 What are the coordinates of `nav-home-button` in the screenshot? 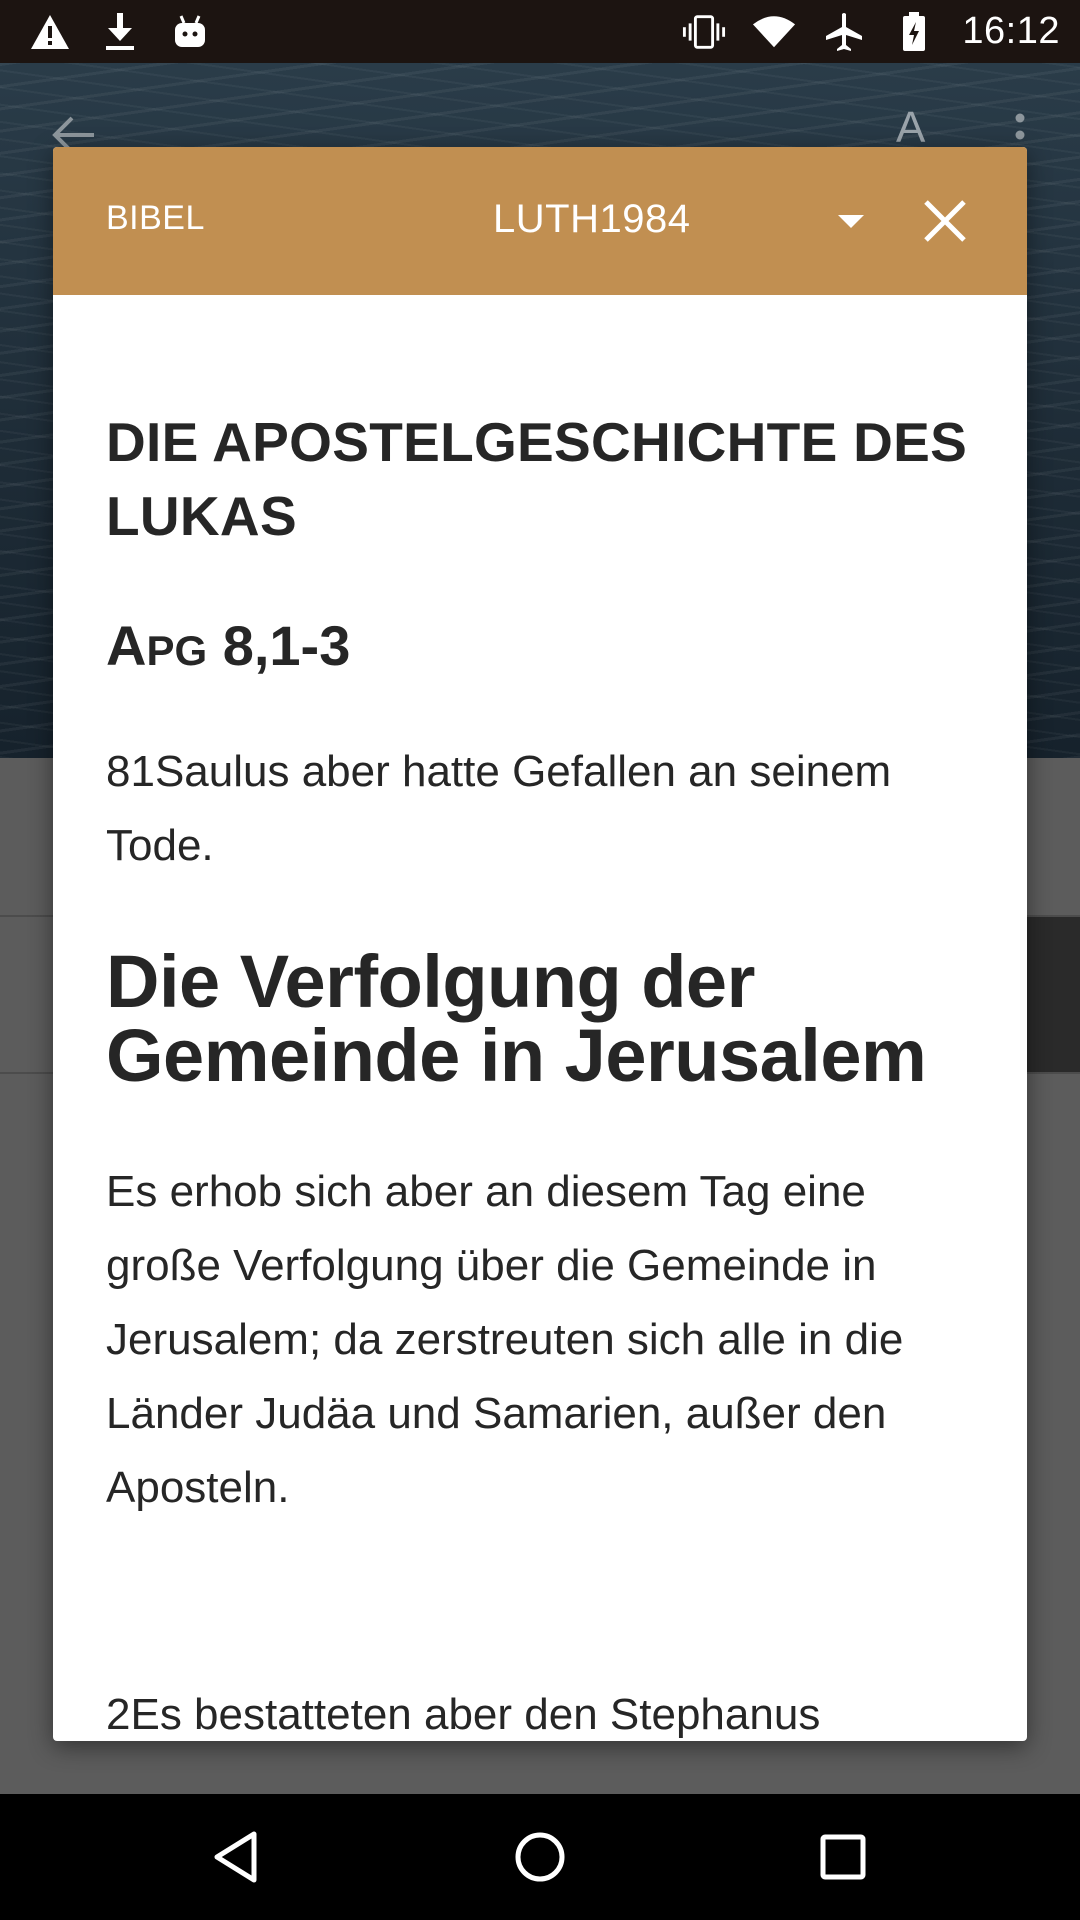 It's located at (540, 1857).